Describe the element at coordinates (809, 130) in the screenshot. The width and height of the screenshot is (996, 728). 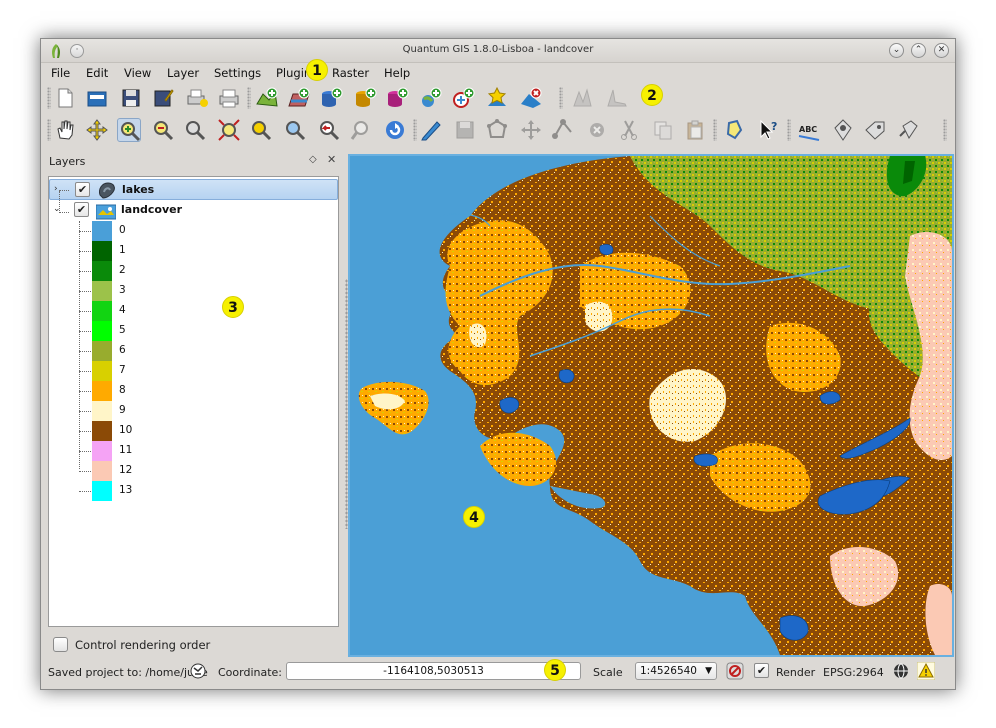
I see `label-icon: ABC` at that location.